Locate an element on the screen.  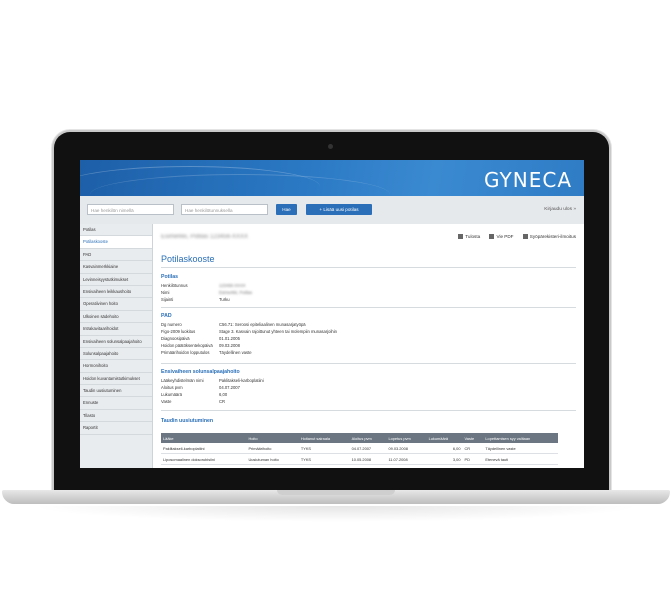
kv-row: Vaste CR is located at coordinates (193, 401).